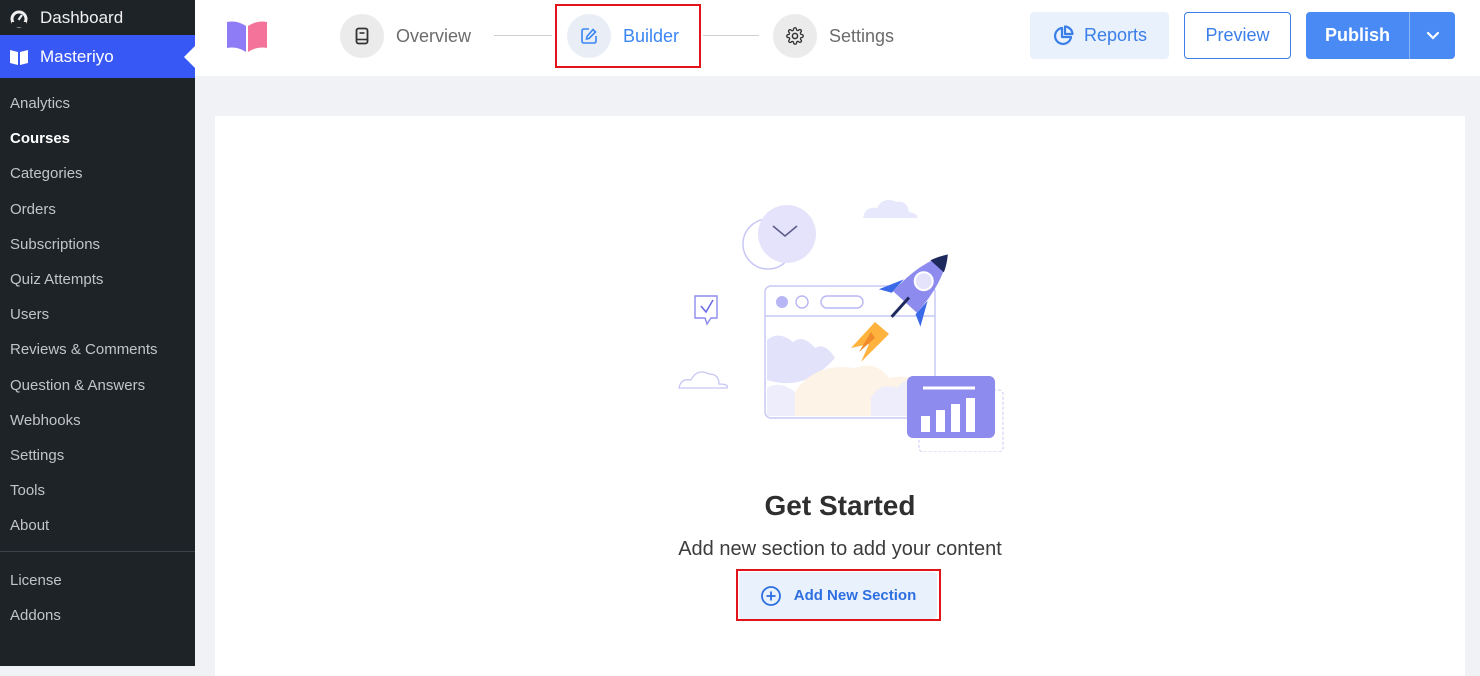 This screenshot has width=1480, height=676. What do you see at coordinates (862, 35) in the screenshot?
I see `step-label: Settings` at bounding box center [862, 35].